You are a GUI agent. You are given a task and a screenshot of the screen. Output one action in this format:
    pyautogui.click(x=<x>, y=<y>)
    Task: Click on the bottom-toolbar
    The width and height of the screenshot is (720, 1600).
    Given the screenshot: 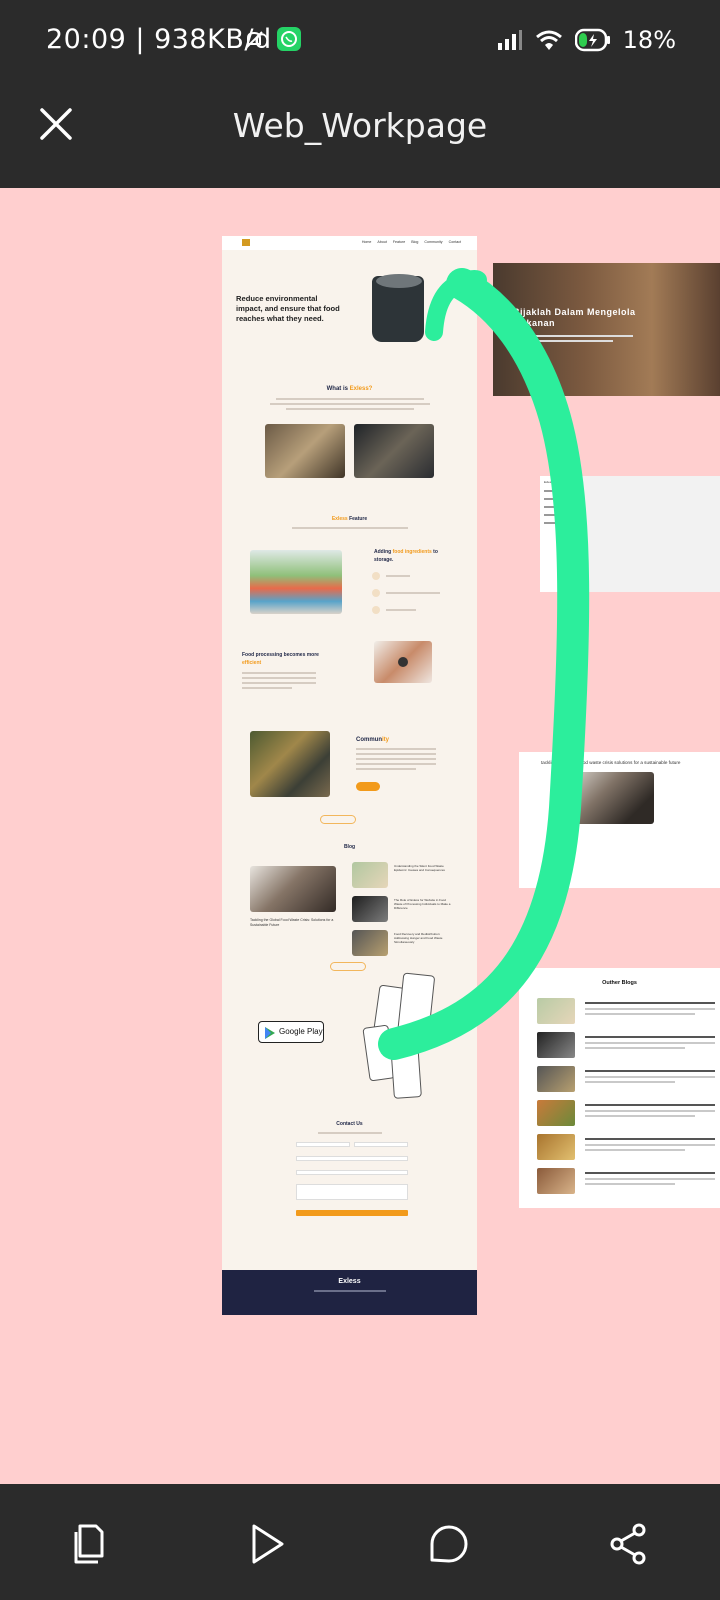 What is the action you would take?
    pyautogui.click(x=360, y=1542)
    